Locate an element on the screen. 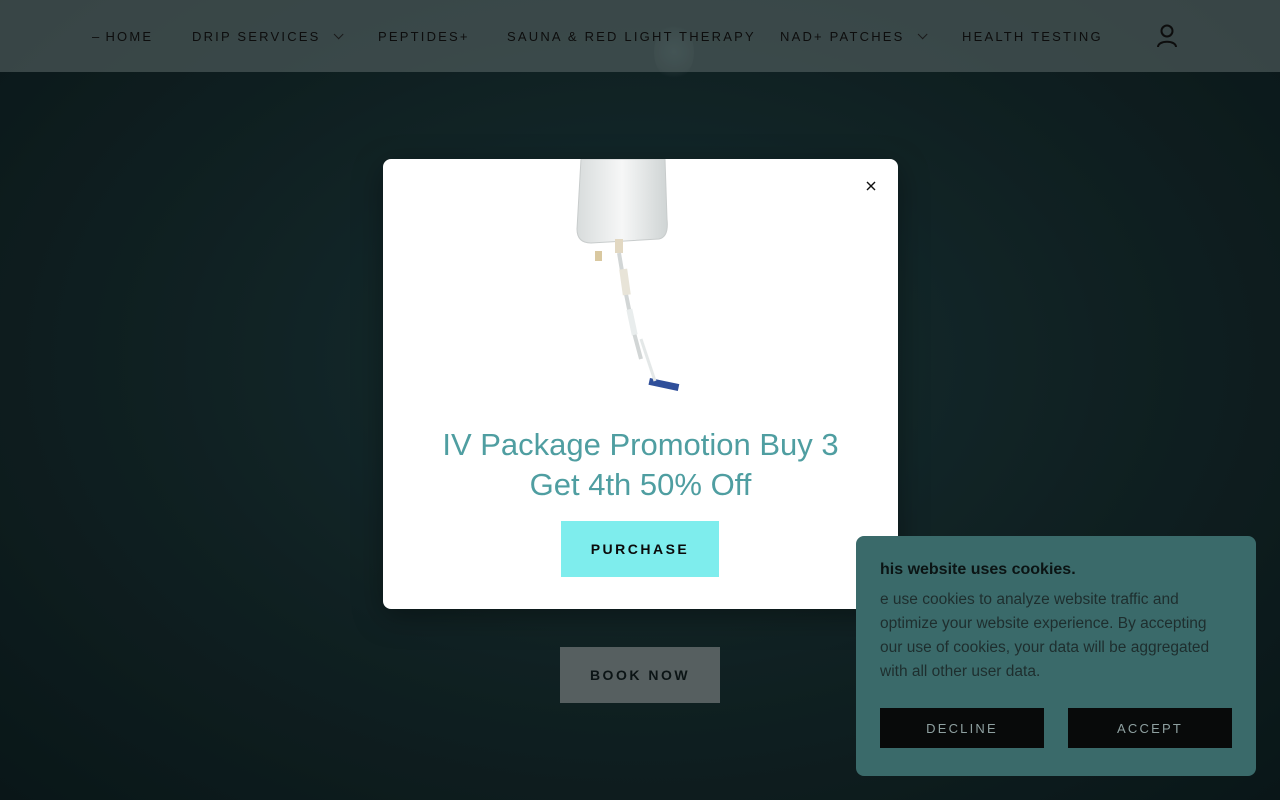 This screenshot has height=800, width=1280. purchase-button: PURCHASE is located at coordinates (640, 549).